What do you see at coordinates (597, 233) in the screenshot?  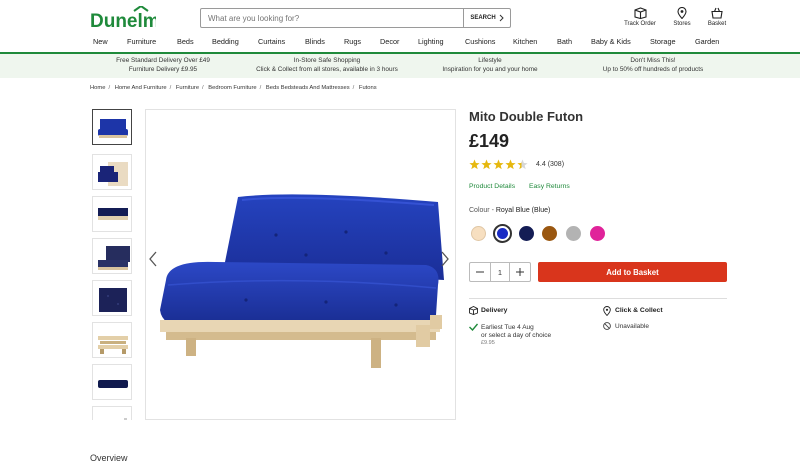 I see `swatch-pink` at bounding box center [597, 233].